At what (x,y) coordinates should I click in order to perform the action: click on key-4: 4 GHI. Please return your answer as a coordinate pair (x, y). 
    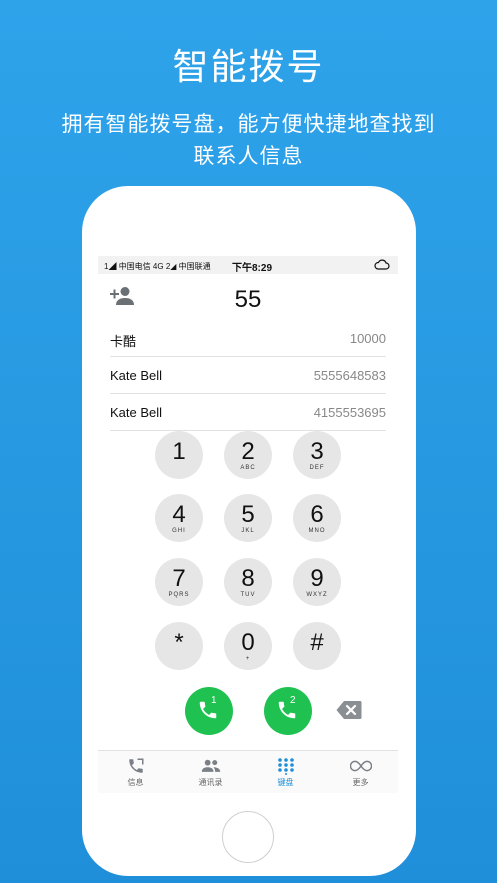
    Looking at the image, I should click on (179, 518).